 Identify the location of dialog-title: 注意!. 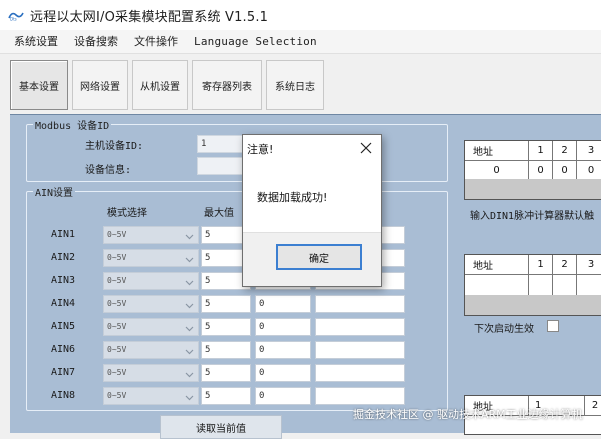
(260, 149).